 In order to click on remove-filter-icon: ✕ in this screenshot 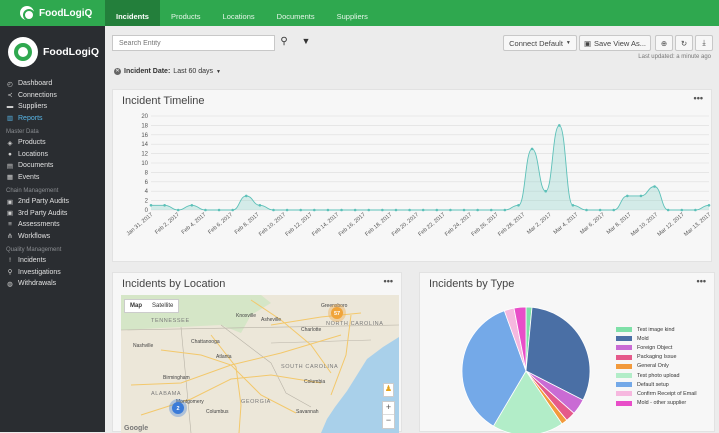, I will do `click(117, 71)`.